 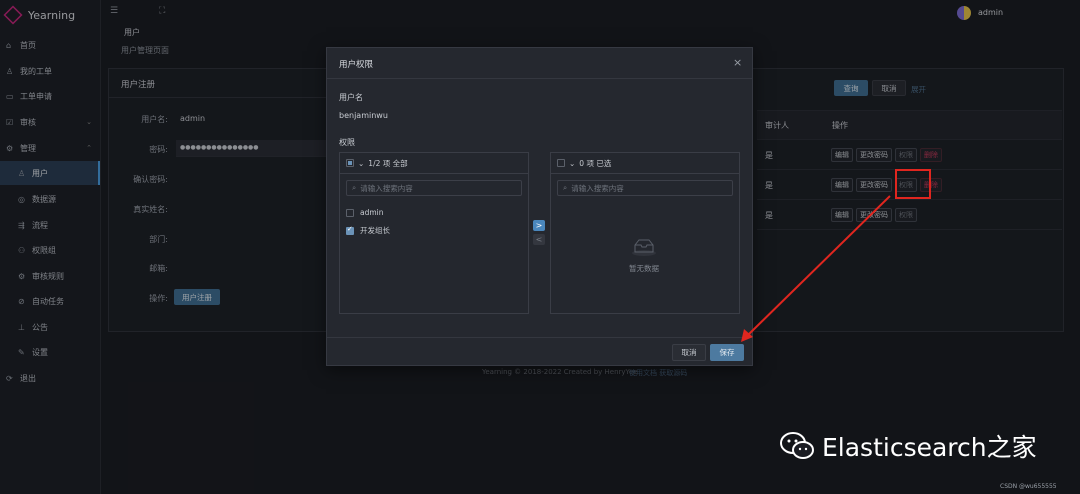 I want to click on watermark-text: Elasticsearch之家, so click(x=929, y=447).